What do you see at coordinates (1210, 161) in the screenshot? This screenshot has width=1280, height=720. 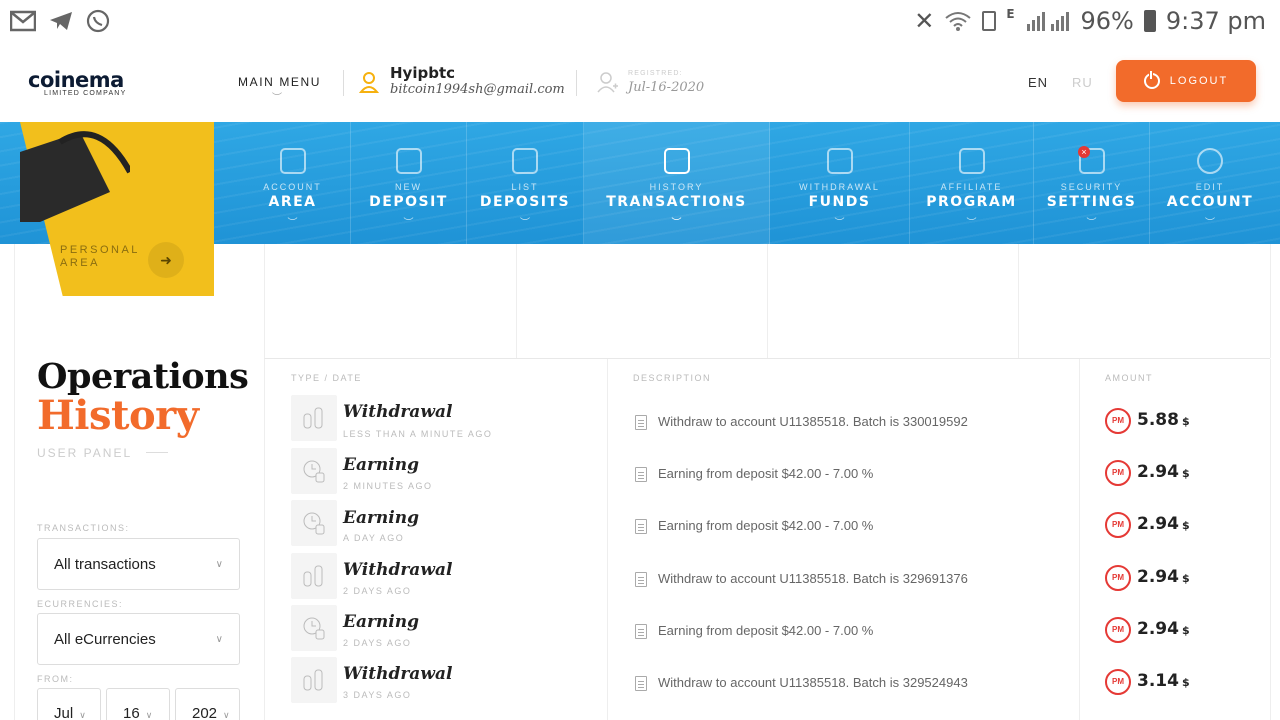 I see `gear-icon` at bounding box center [1210, 161].